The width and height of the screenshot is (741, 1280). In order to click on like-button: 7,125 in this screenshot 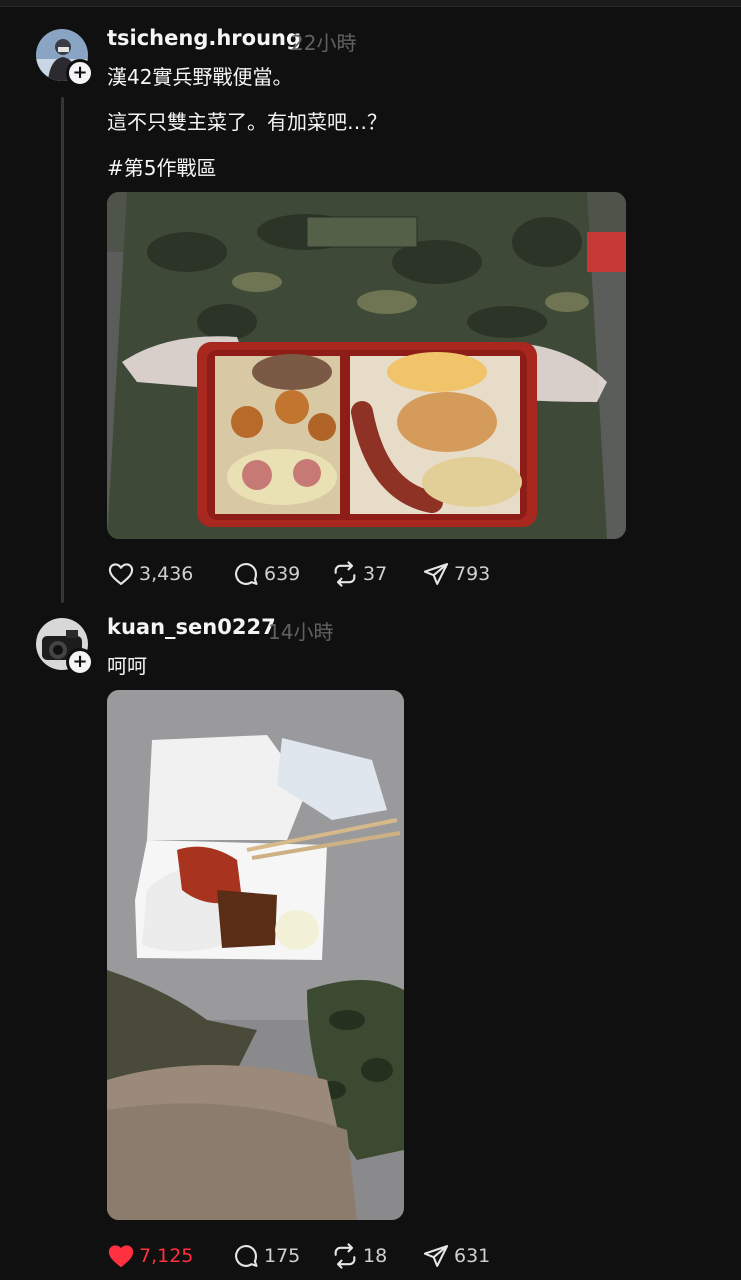, I will do `click(150, 1256)`.